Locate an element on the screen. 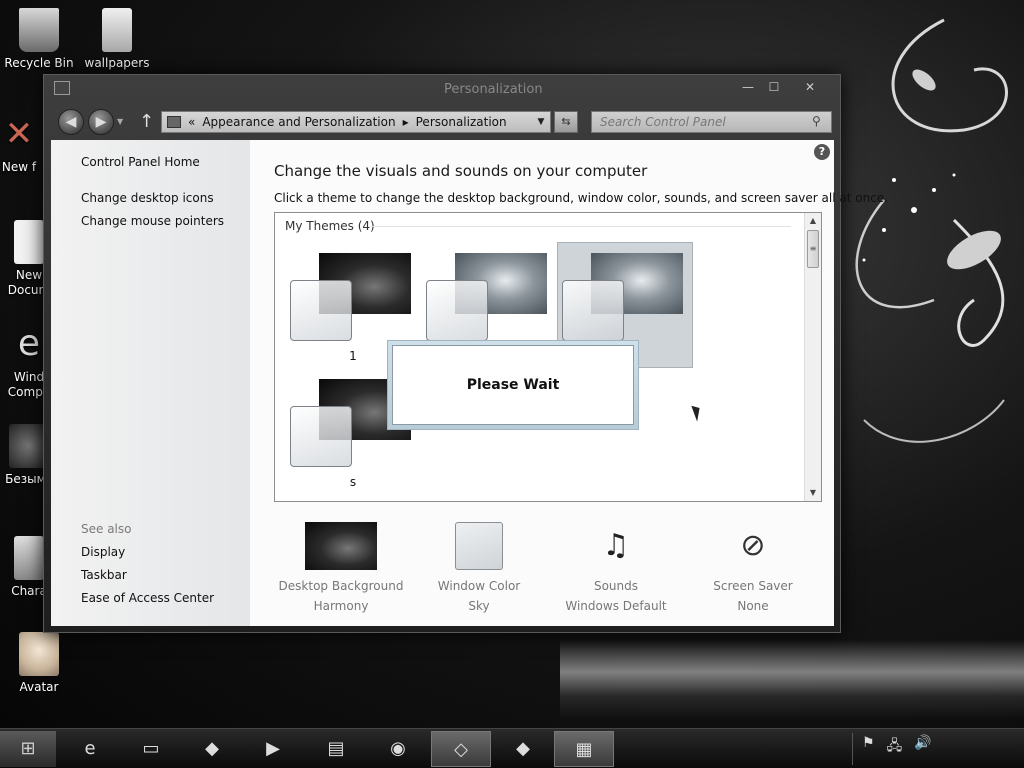 The image size is (1024, 768). title-bar: Personalization — ☐ ✕ is located at coordinates (442, 89).